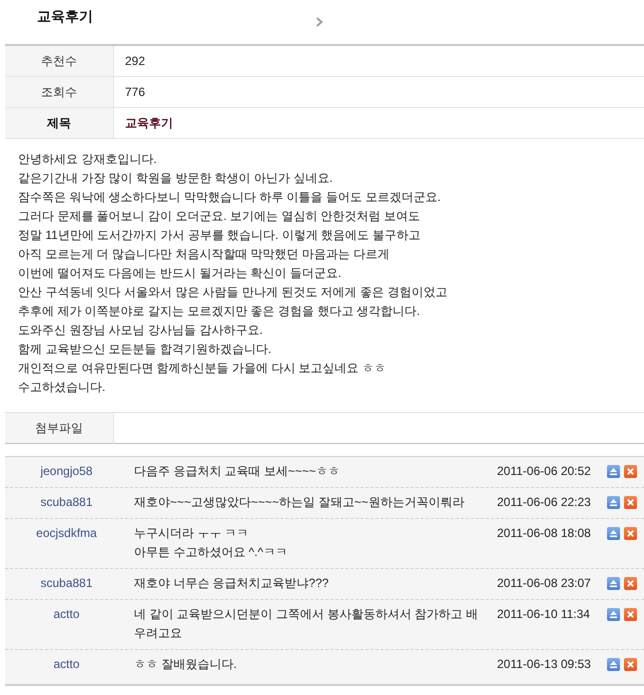  Describe the element at coordinates (59, 428) in the screenshot. I see `attachment-label: 첨부파일` at that location.